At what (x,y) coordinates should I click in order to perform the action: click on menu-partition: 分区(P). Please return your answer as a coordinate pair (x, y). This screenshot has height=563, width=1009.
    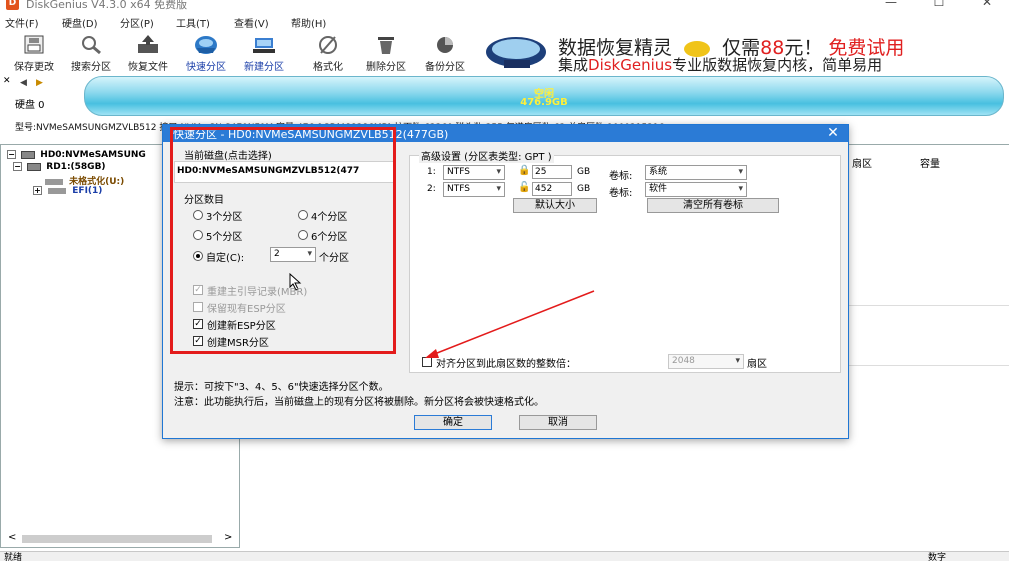
    Looking at the image, I should click on (137, 22).